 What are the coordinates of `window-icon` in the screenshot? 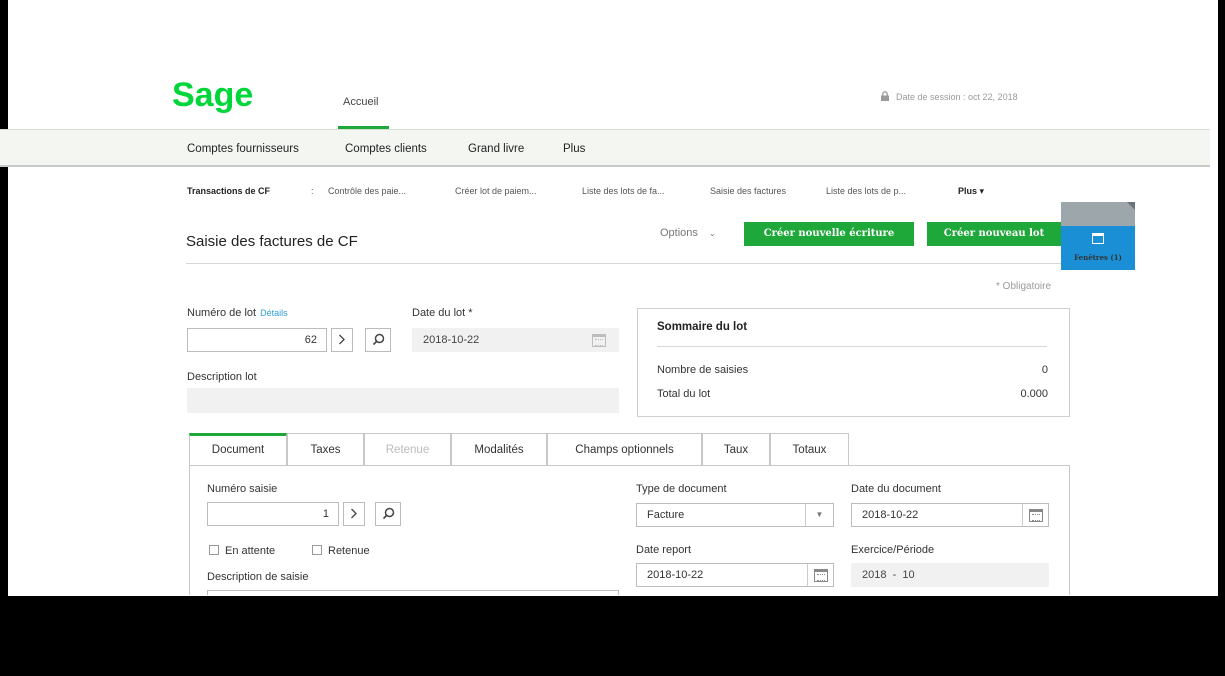 It's located at (1098, 238).